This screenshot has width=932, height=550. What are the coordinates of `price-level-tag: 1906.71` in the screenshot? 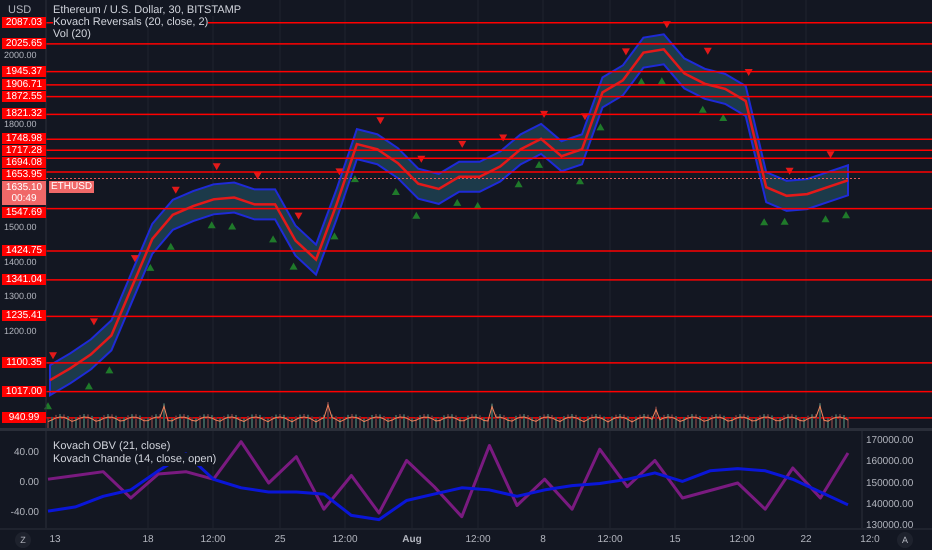 It's located at (24, 84).